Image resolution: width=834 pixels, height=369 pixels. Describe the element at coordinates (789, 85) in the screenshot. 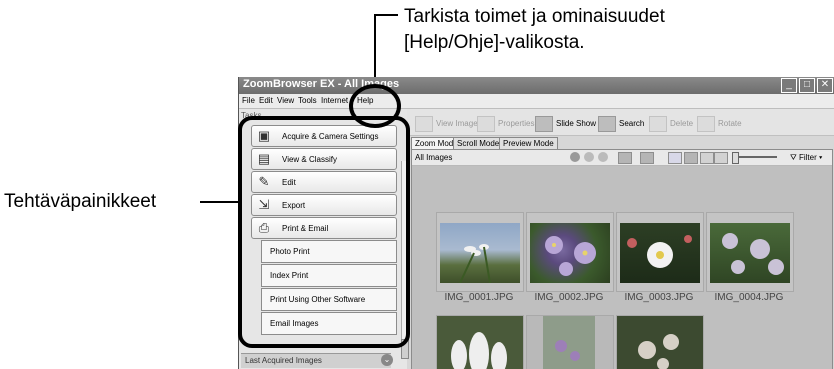

I see `minimize-icon: _` at that location.